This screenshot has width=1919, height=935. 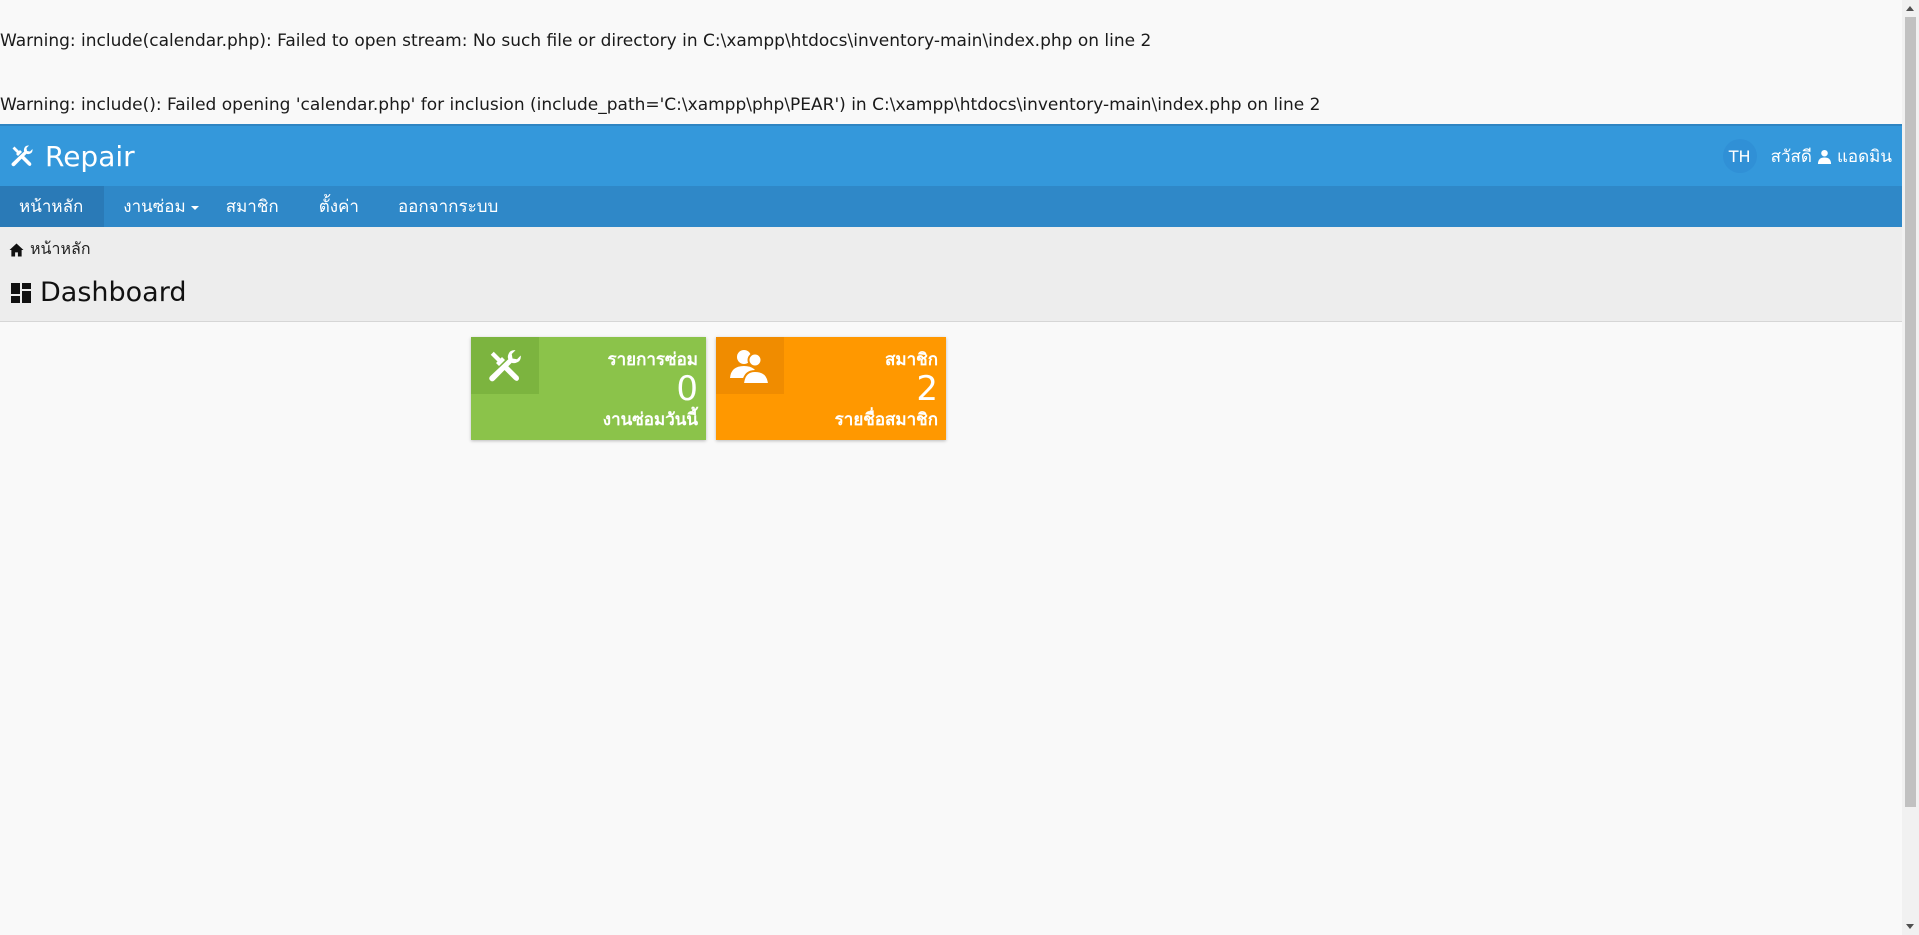 I want to click on page-header: หน้าหลัก Dashboard, so click(x=951, y=274).